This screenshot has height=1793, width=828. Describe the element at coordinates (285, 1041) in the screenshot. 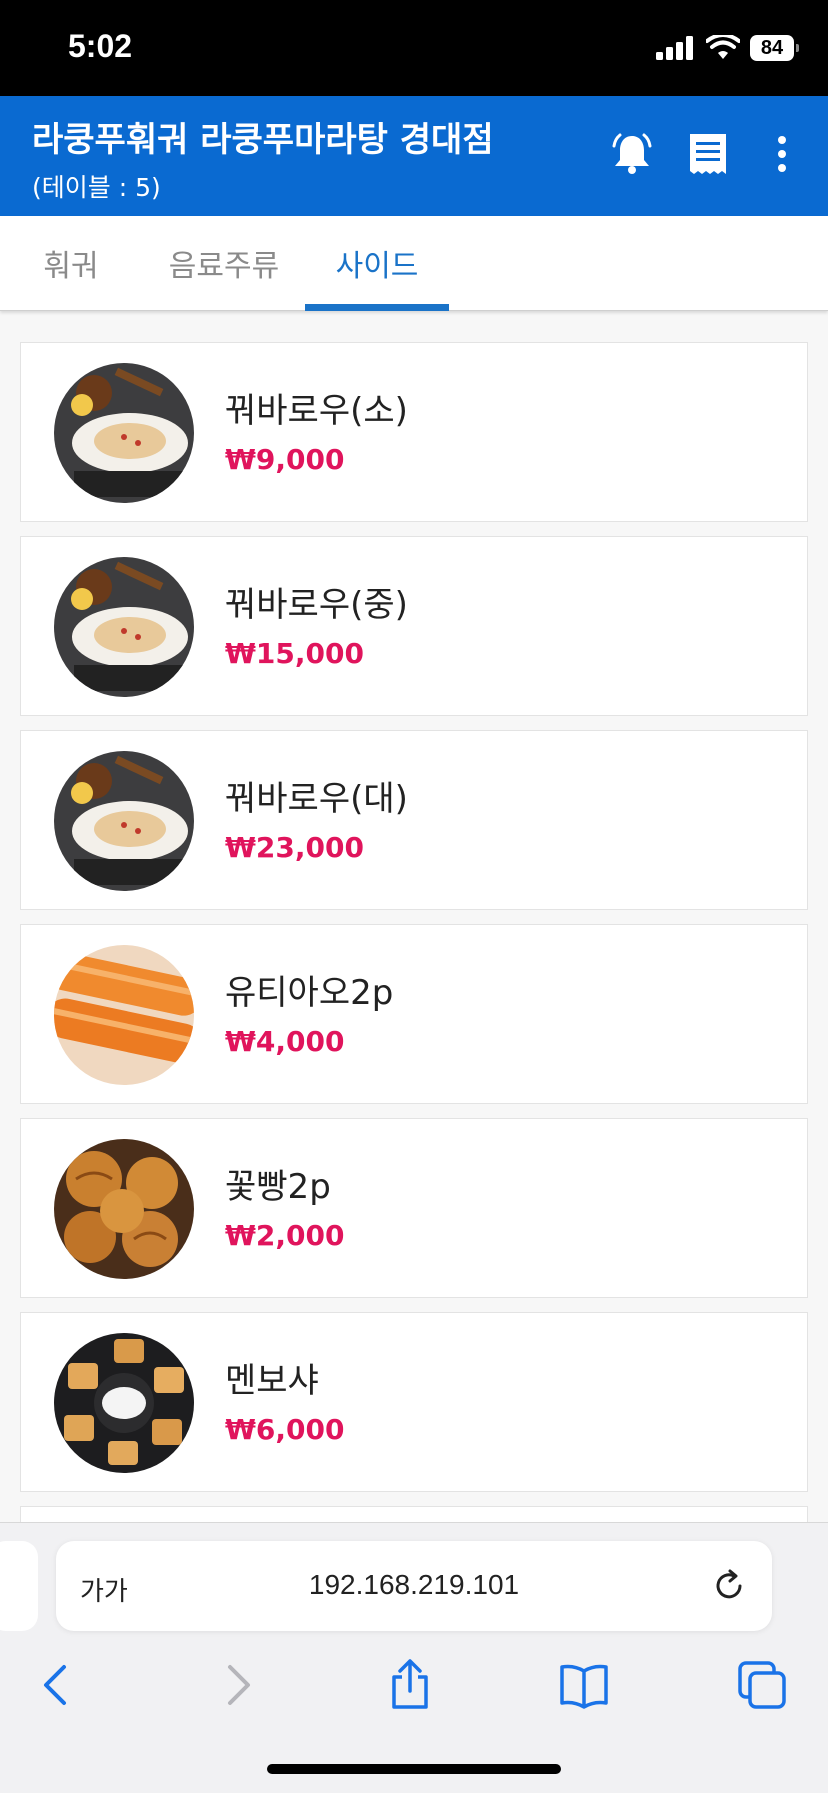

I see `menu-item-price: ₩4,000` at that location.